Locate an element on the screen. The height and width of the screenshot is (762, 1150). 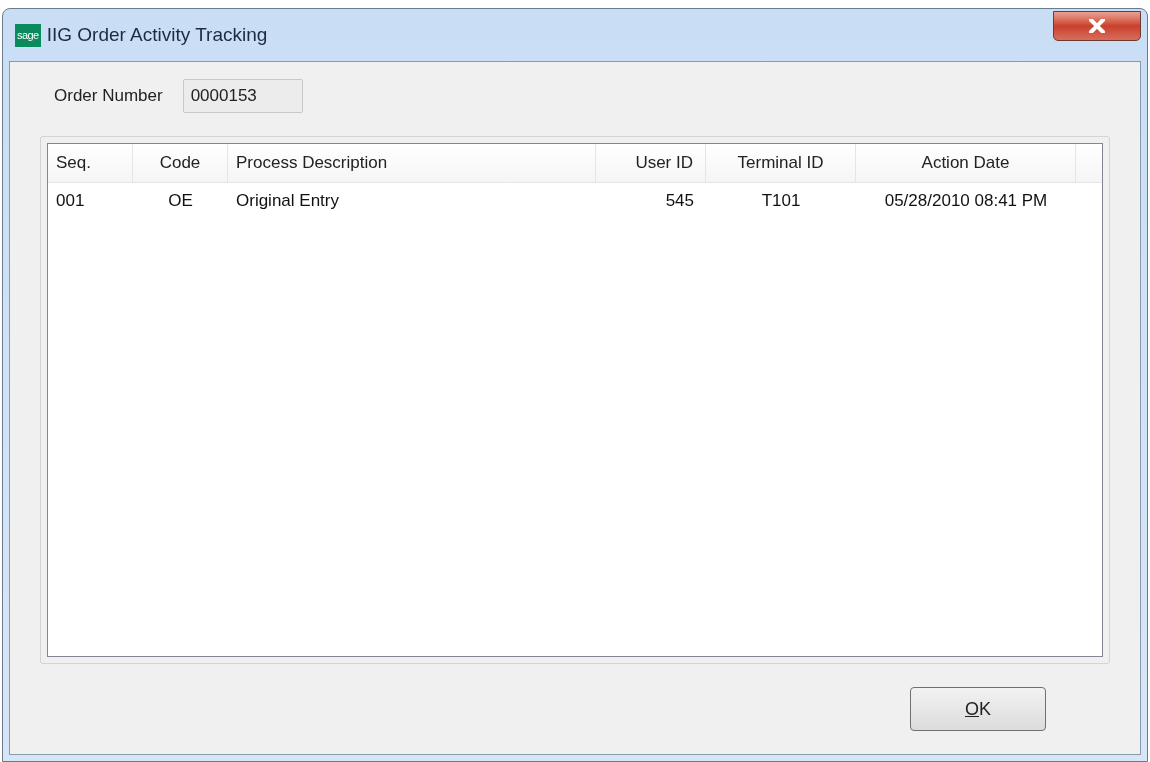
table-cell-text: 05/28/2010 08:41 PM is located at coordinates (966, 201).